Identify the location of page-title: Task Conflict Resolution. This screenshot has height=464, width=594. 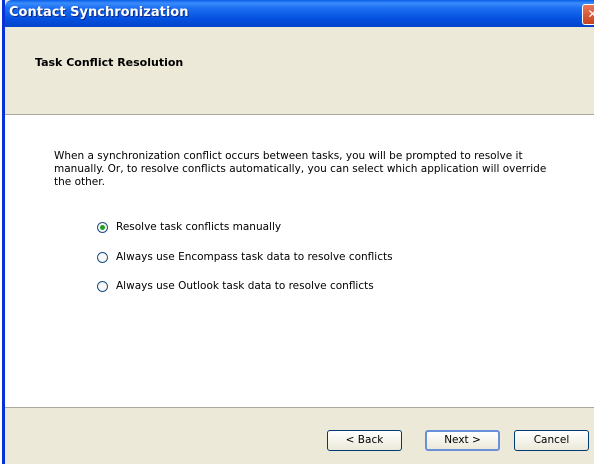
(109, 62).